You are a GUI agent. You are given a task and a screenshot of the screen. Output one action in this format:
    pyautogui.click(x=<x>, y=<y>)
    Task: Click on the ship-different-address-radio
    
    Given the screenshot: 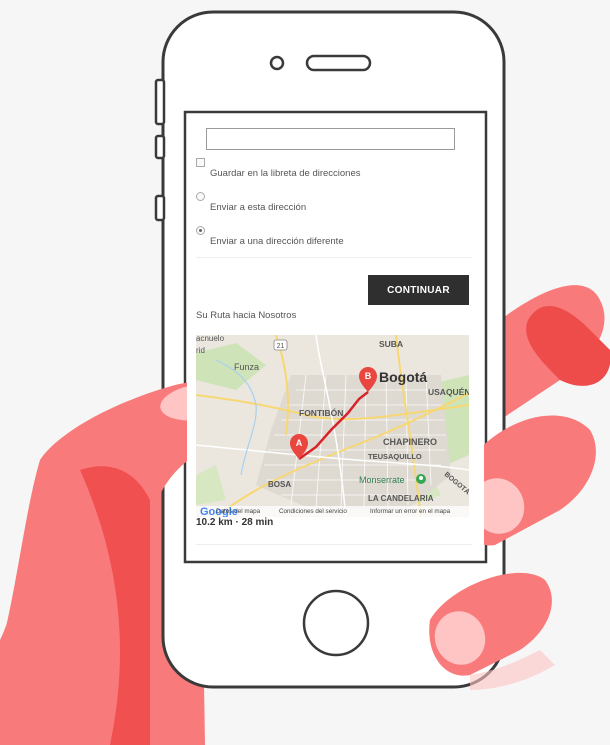 What is the action you would take?
    pyautogui.click(x=200, y=230)
    